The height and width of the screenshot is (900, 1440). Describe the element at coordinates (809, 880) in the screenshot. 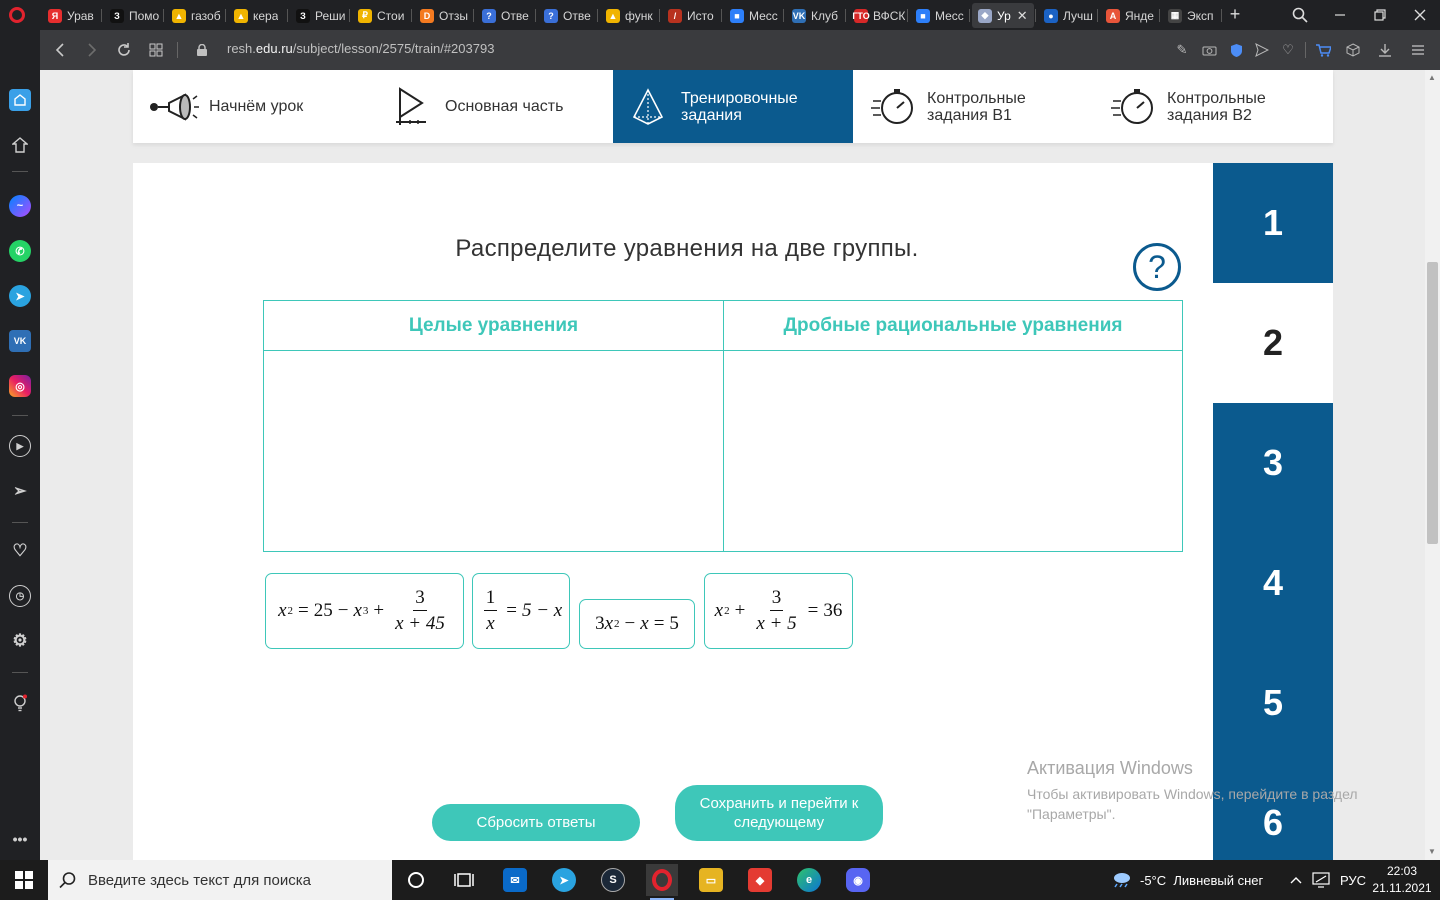

I see `edge-app-icon: e` at that location.